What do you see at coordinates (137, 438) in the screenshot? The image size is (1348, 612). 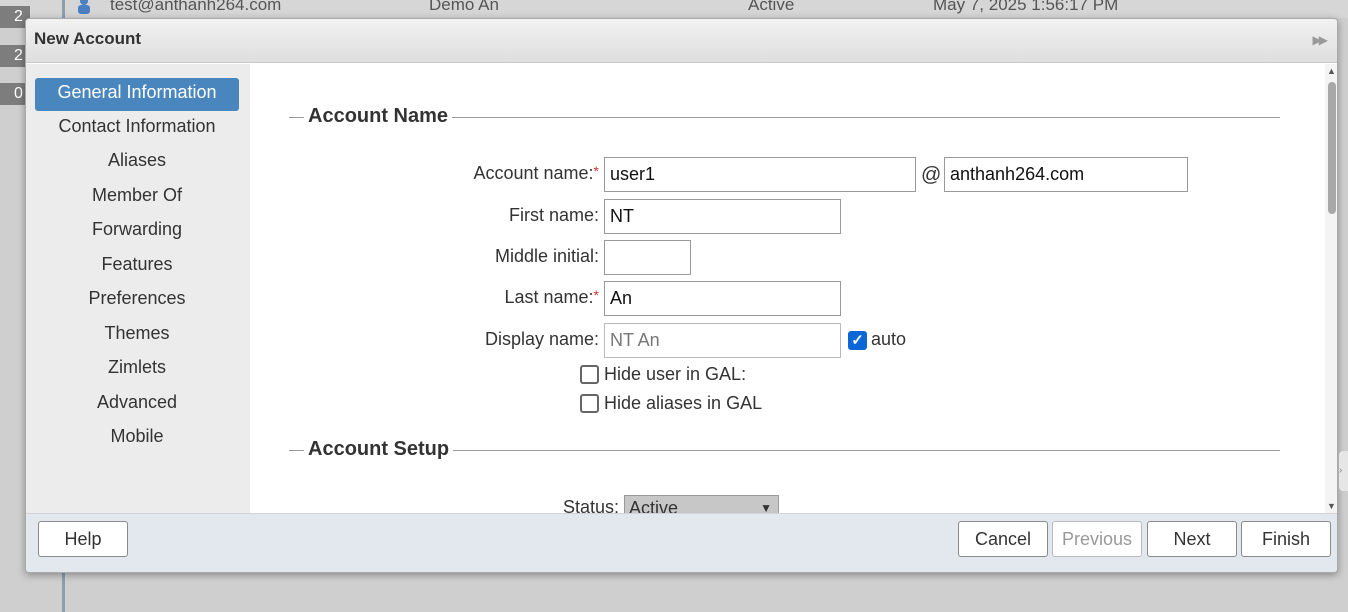 I see `nav-item-mobile: Mobile` at bounding box center [137, 438].